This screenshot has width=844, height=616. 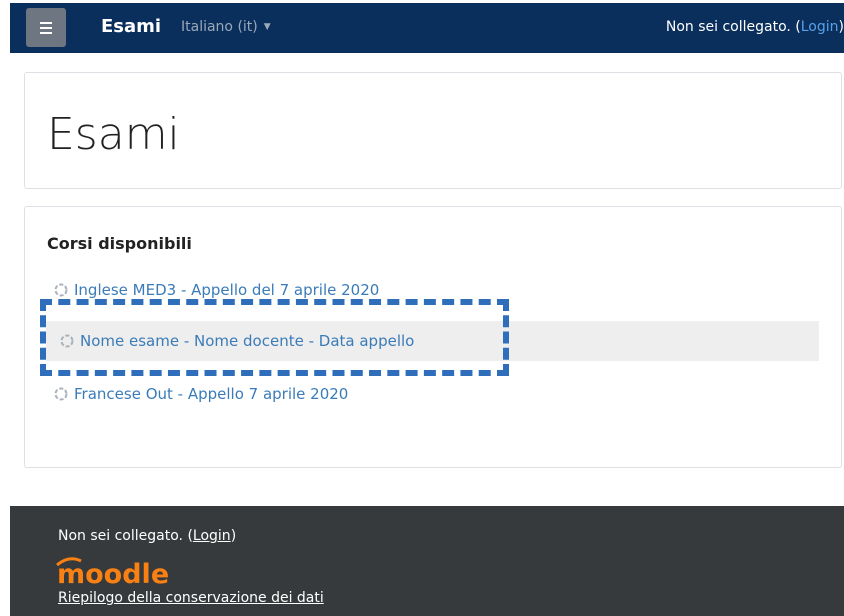 What do you see at coordinates (733, 27) in the screenshot?
I see `login-prefix: Non sei collegato. (` at bounding box center [733, 27].